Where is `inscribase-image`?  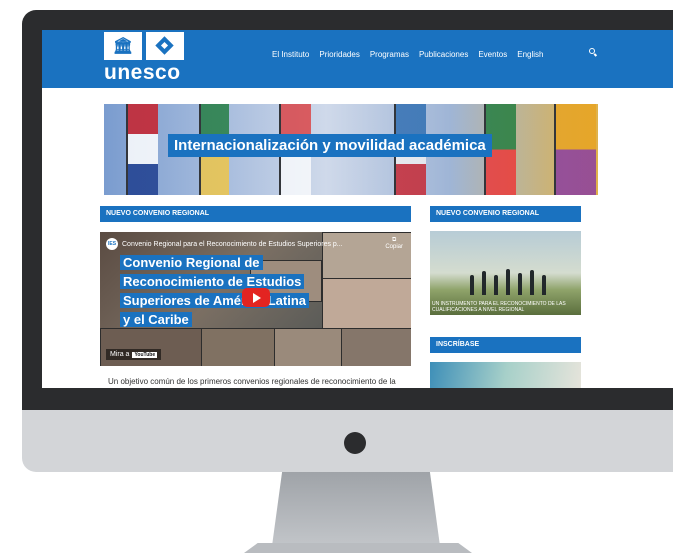
inscribase-image is located at coordinates (505, 375).